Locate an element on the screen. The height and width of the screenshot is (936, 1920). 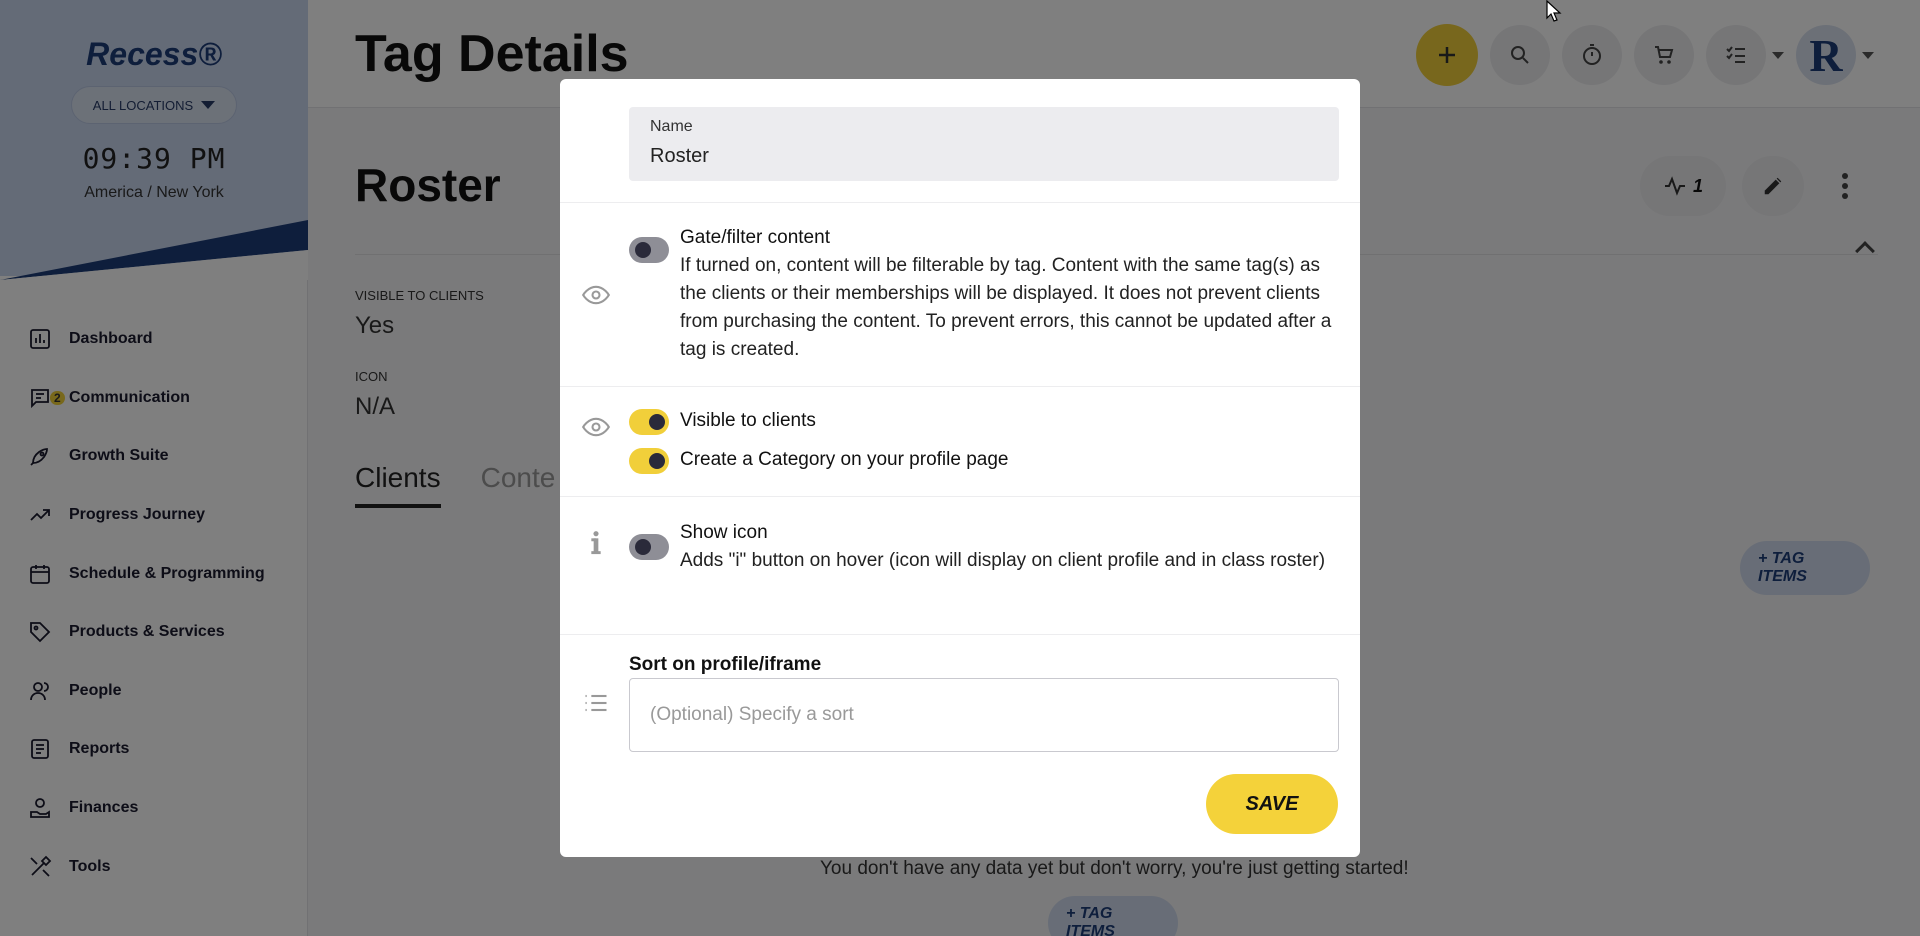
gate-filter-title: Gate/filter content is located at coordinates (755, 237).